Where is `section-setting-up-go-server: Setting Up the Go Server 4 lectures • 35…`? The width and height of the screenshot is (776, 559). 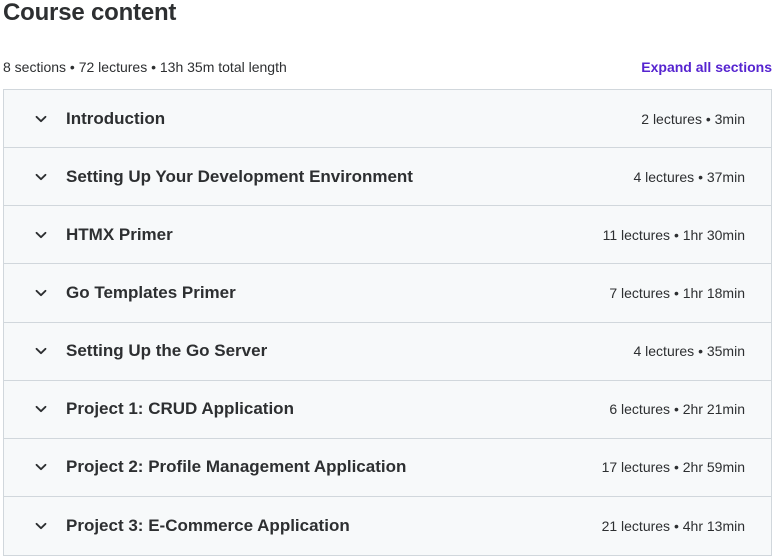 section-setting-up-go-server: Setting Up the Go Server 4 lectures • 35… is located at coordinates (387, 351).